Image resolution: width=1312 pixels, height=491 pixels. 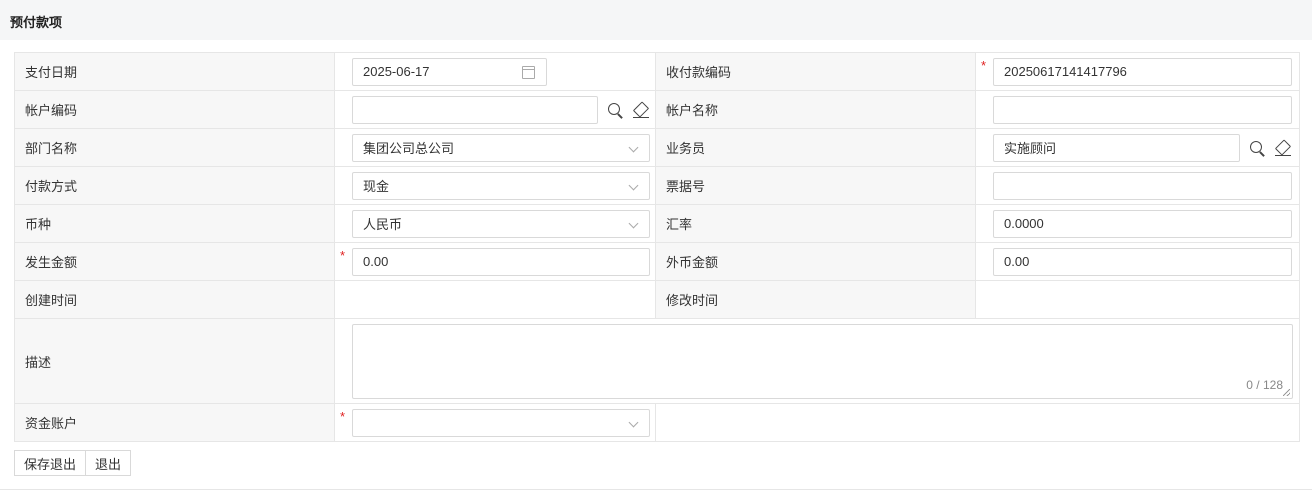 I want to click on account-name-cell, so click(x=1136, y=109).